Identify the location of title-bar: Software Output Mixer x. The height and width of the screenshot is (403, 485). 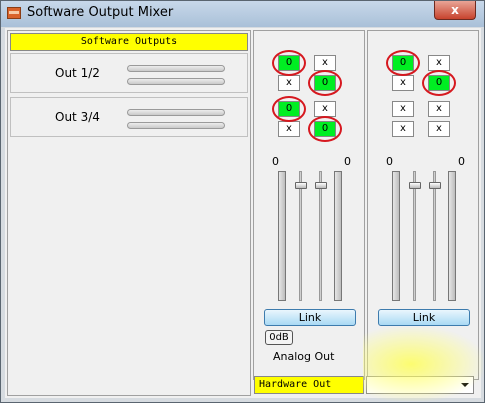
(242, 14).